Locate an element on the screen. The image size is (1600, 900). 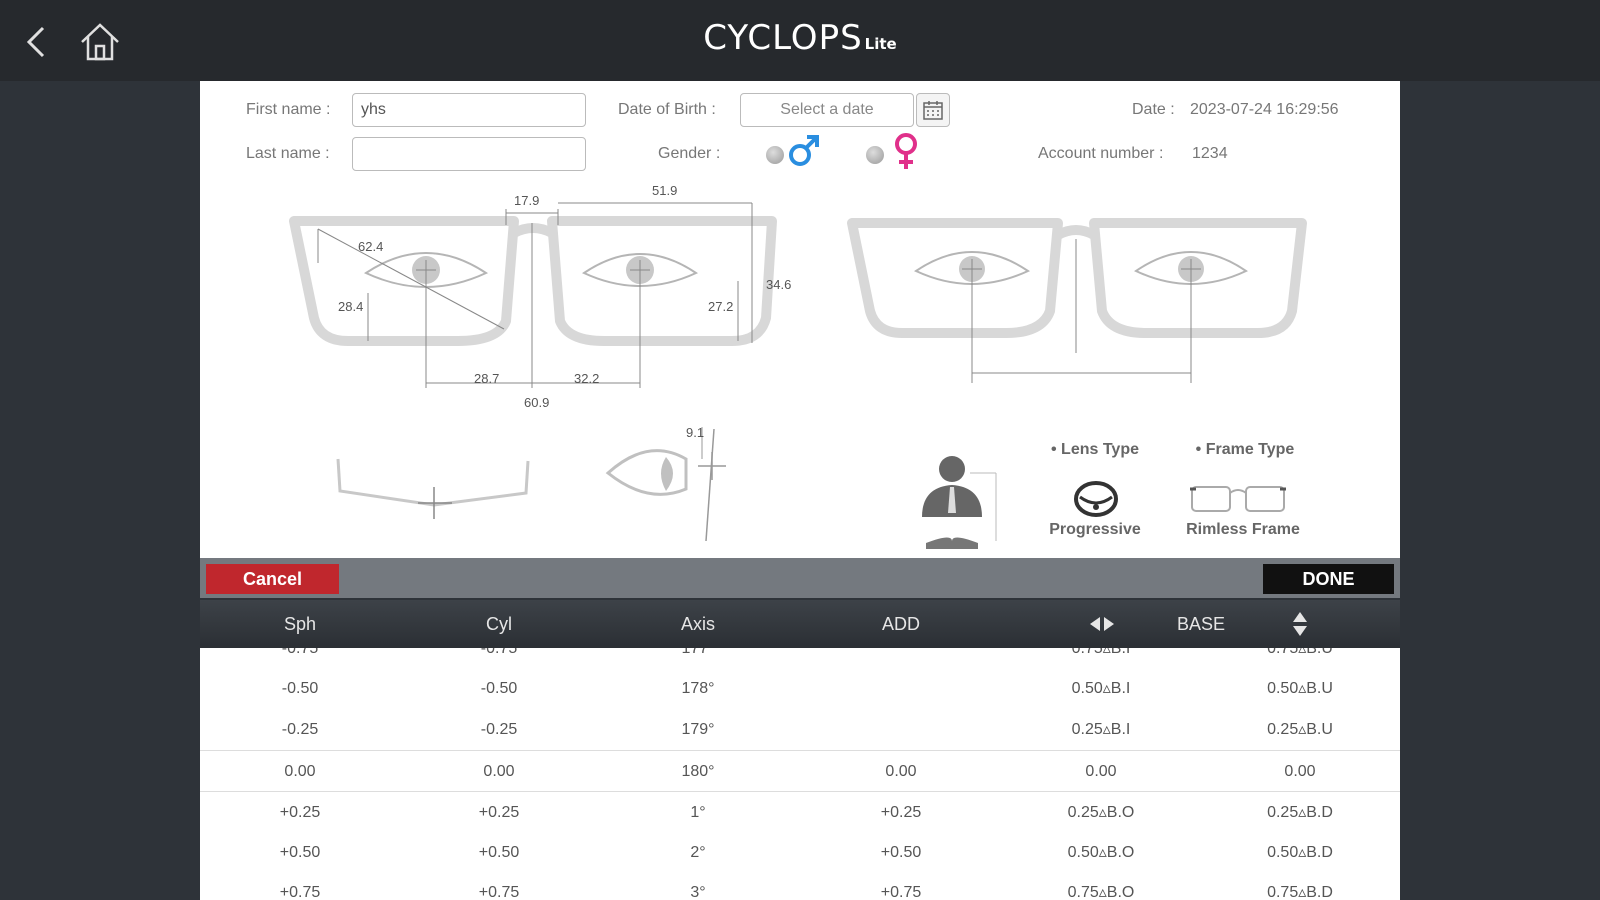
vertex-diagram is located at coordinates (665, 484).